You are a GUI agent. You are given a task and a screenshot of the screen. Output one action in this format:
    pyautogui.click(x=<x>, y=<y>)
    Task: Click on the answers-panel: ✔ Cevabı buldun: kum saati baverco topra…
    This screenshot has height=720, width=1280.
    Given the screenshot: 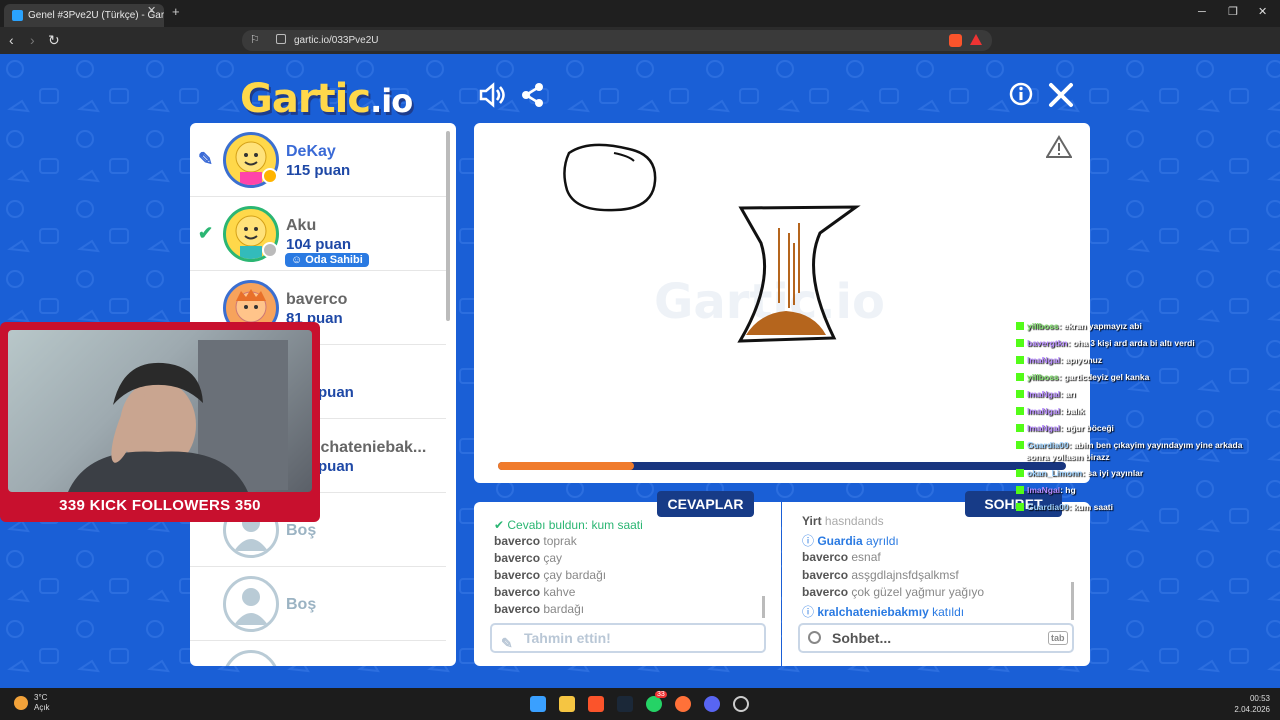 What is the action you would take?
    pyautogui.click(x=627, y=584)
    